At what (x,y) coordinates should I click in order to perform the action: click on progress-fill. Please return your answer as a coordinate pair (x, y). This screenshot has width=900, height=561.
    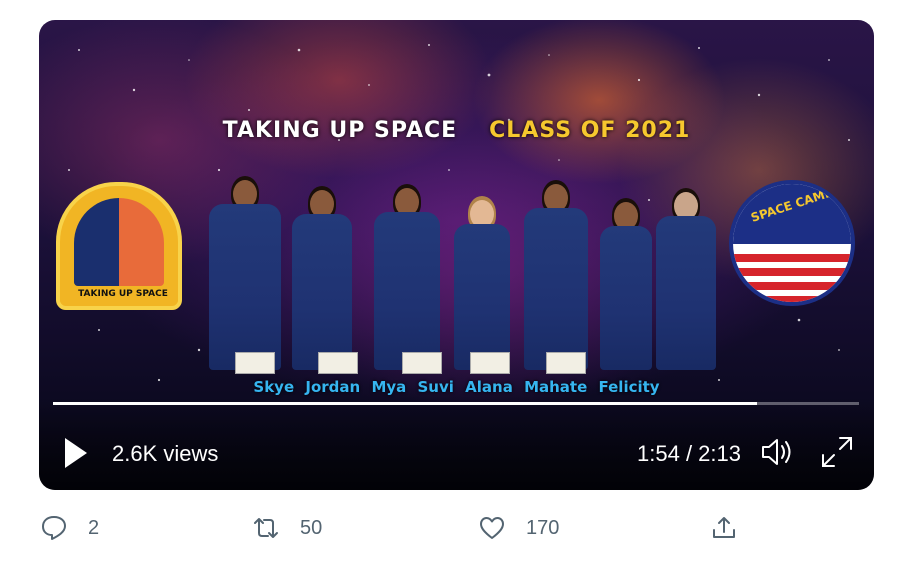
    Looking at the image, I should click on (405, 403).